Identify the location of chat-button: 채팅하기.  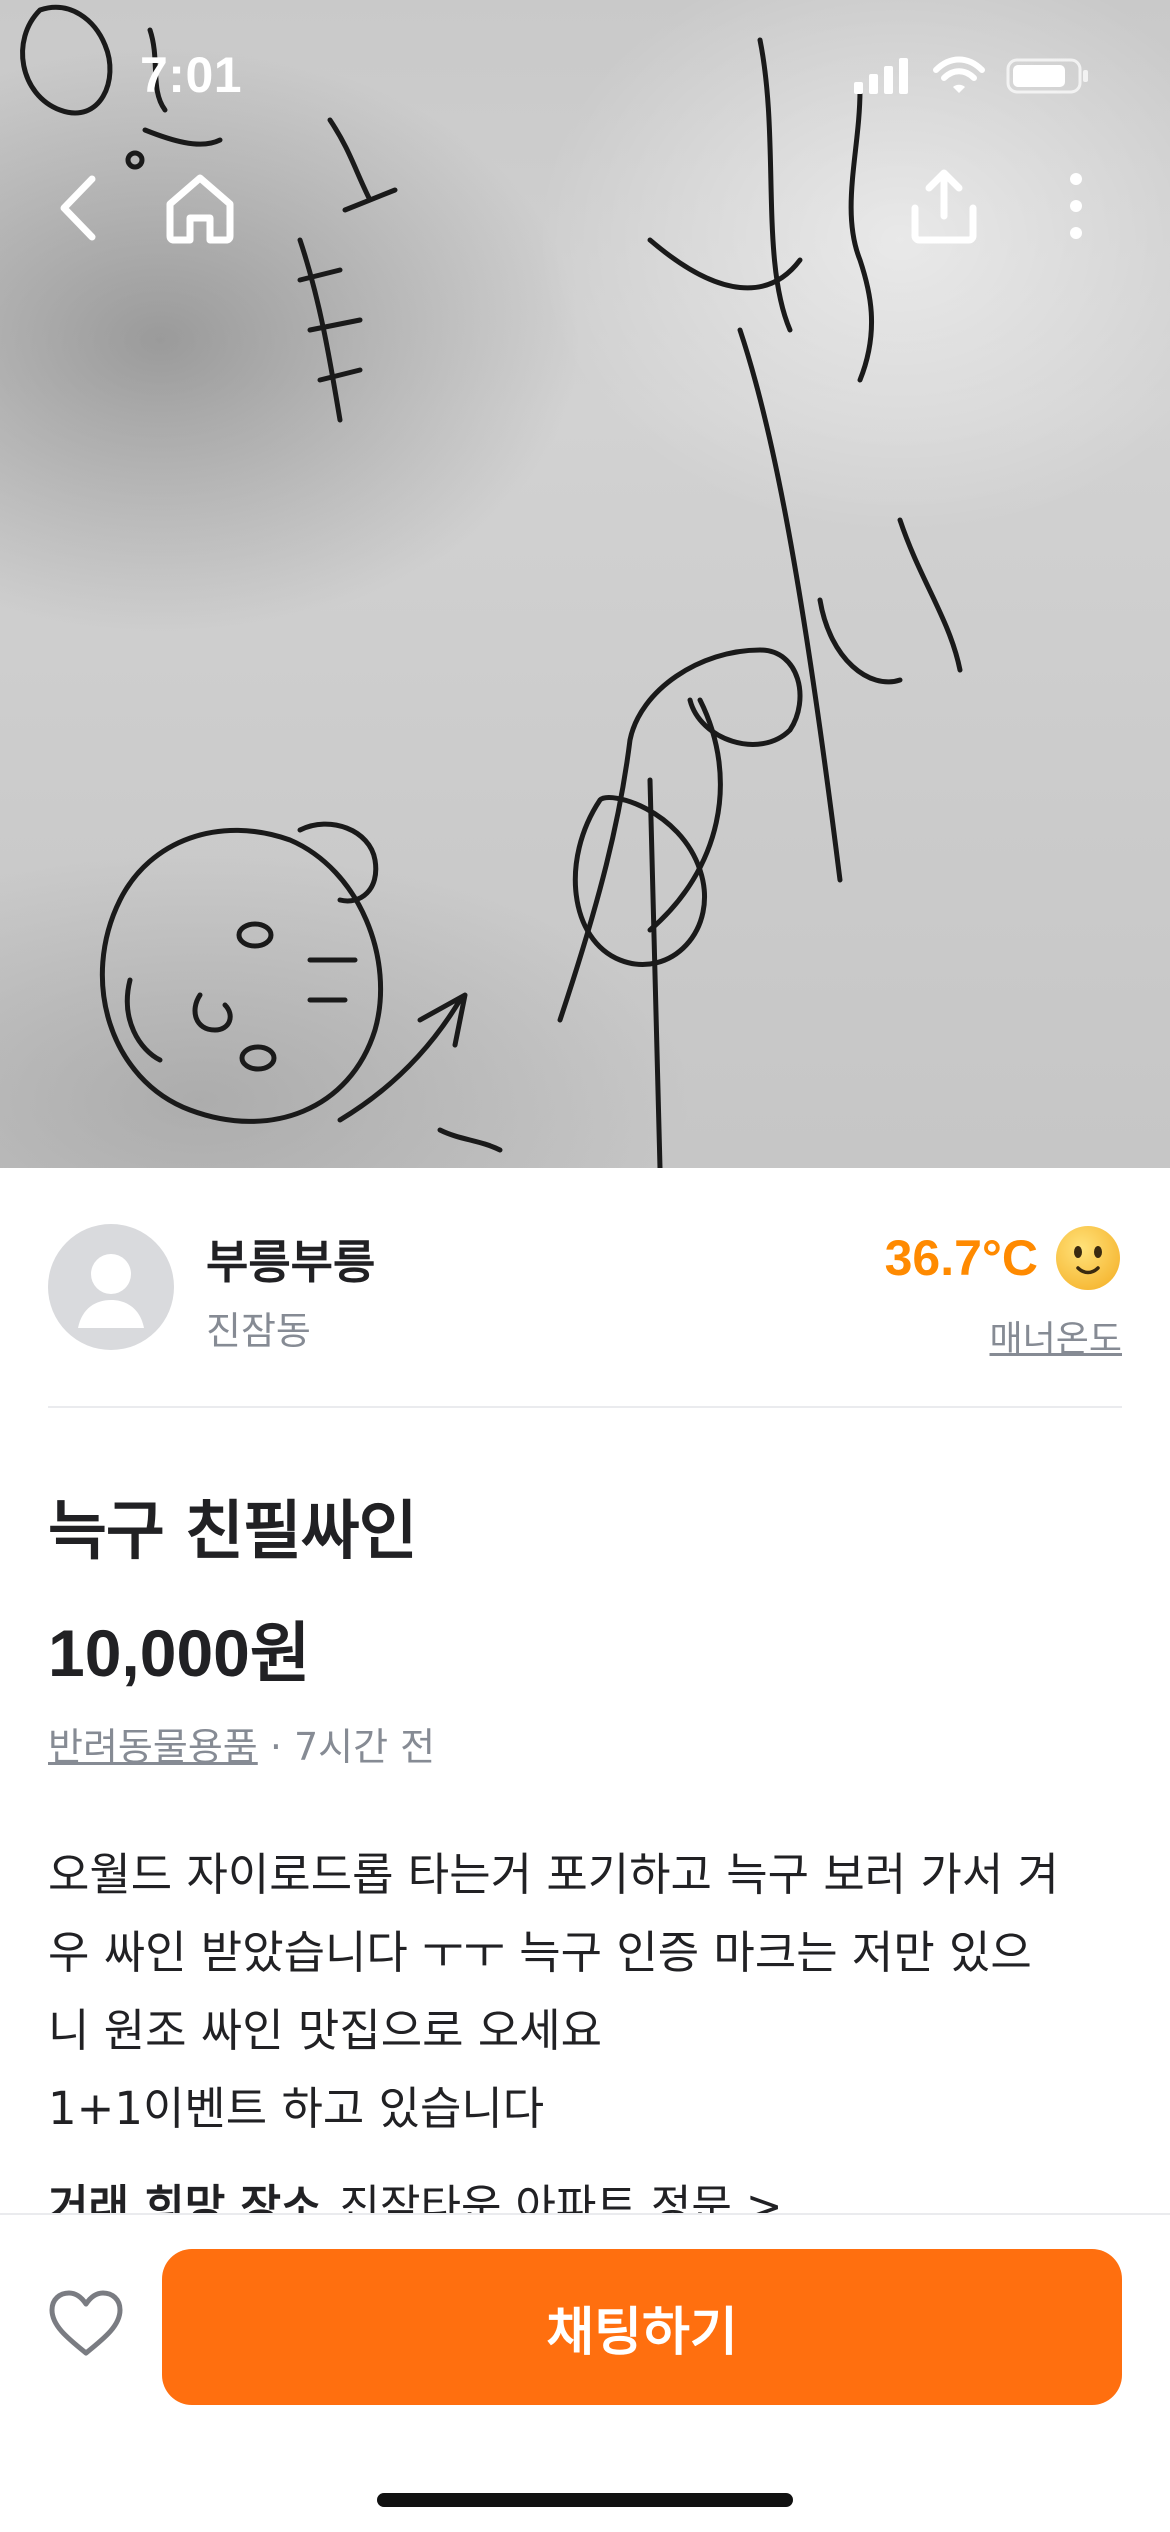
(642, 2327).